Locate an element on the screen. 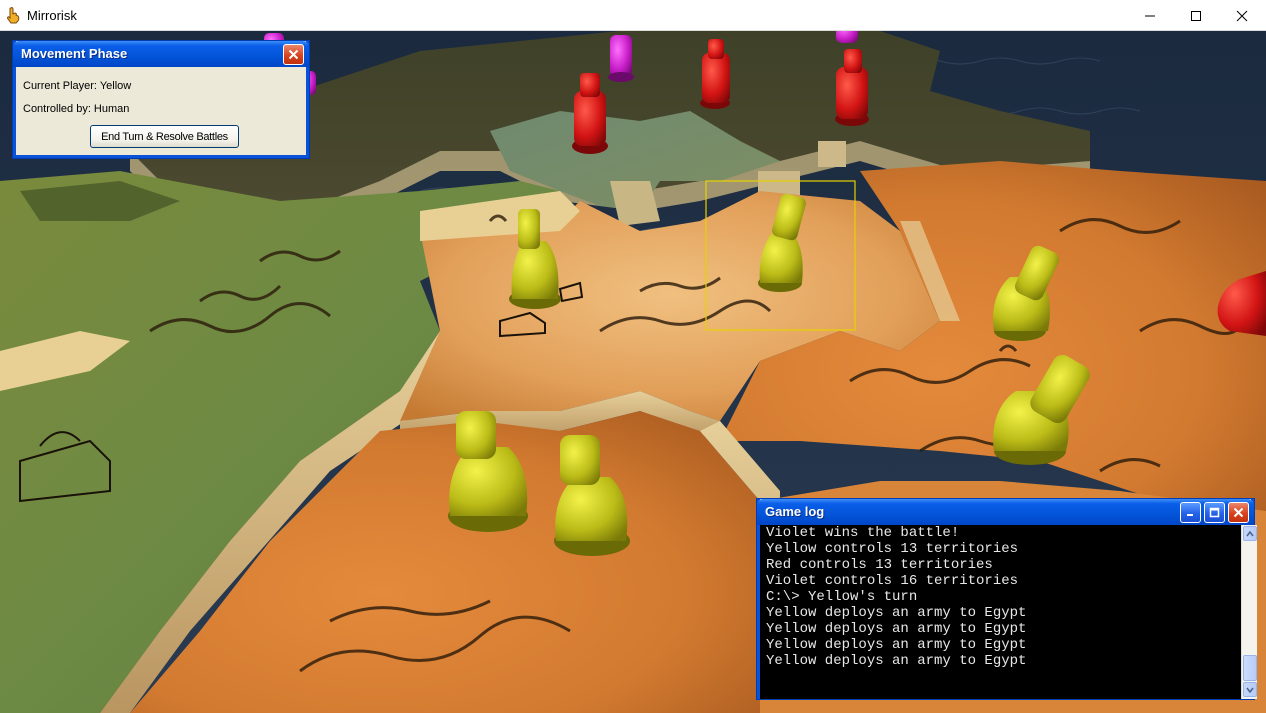 The height and width of the screenshot is (713, 1266). chevron-up-icon is located at coordinates (1250, 533).